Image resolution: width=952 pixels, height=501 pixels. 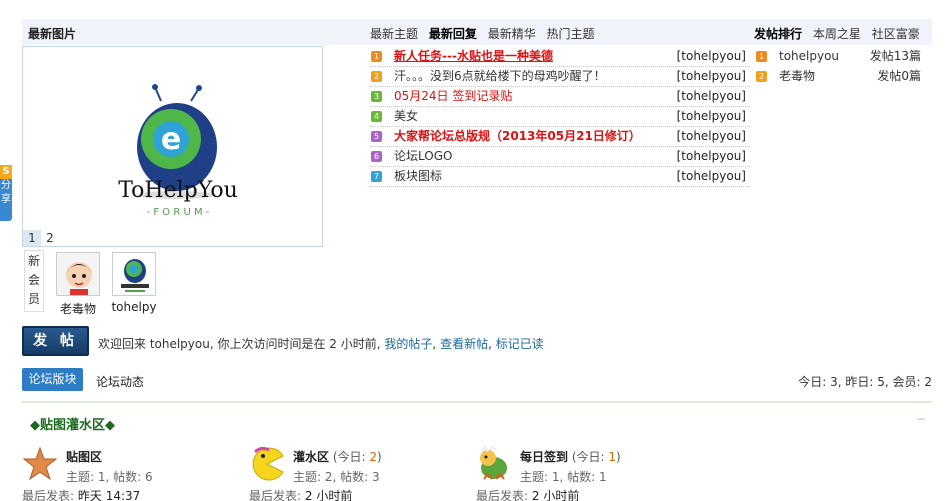 I want to click on rank-tabs: 发帖排行 本周之星 社区富豪, so click(x=840, y=33).